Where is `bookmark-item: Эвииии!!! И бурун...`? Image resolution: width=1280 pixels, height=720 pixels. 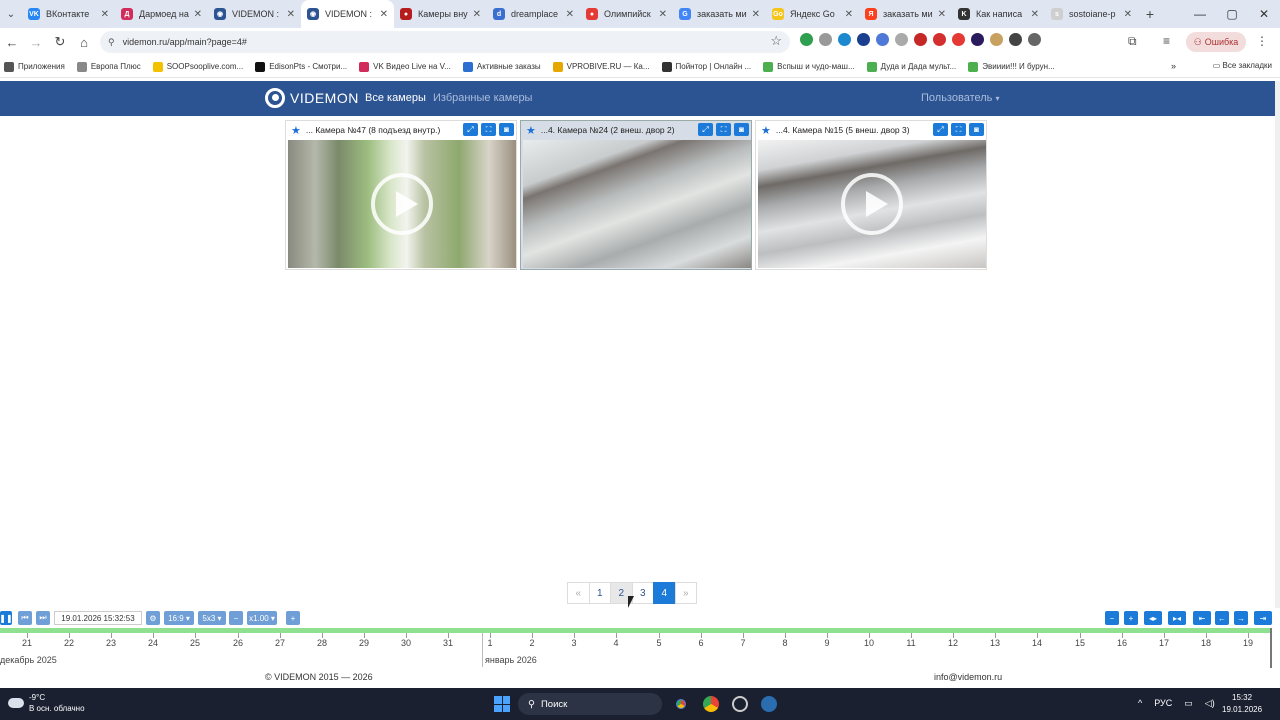
bookmark-item: Эвииии!!! И бурун... is located at coordinates (1011, 66).